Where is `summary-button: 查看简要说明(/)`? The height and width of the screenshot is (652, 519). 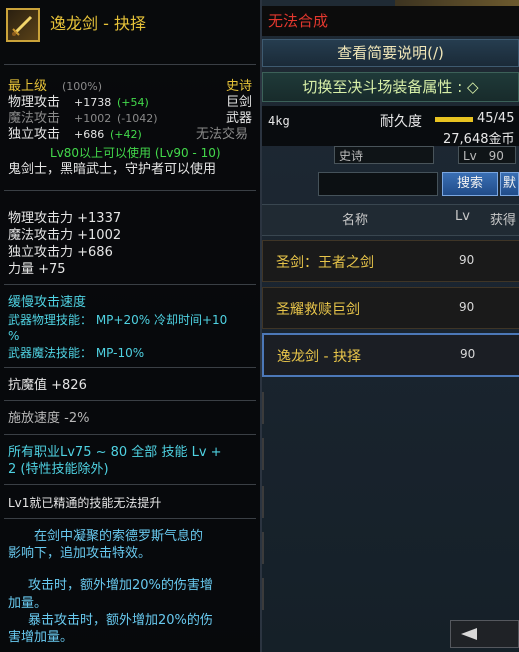 summary-button: 查看简要说明(/) is located at coordinates (390, 53).